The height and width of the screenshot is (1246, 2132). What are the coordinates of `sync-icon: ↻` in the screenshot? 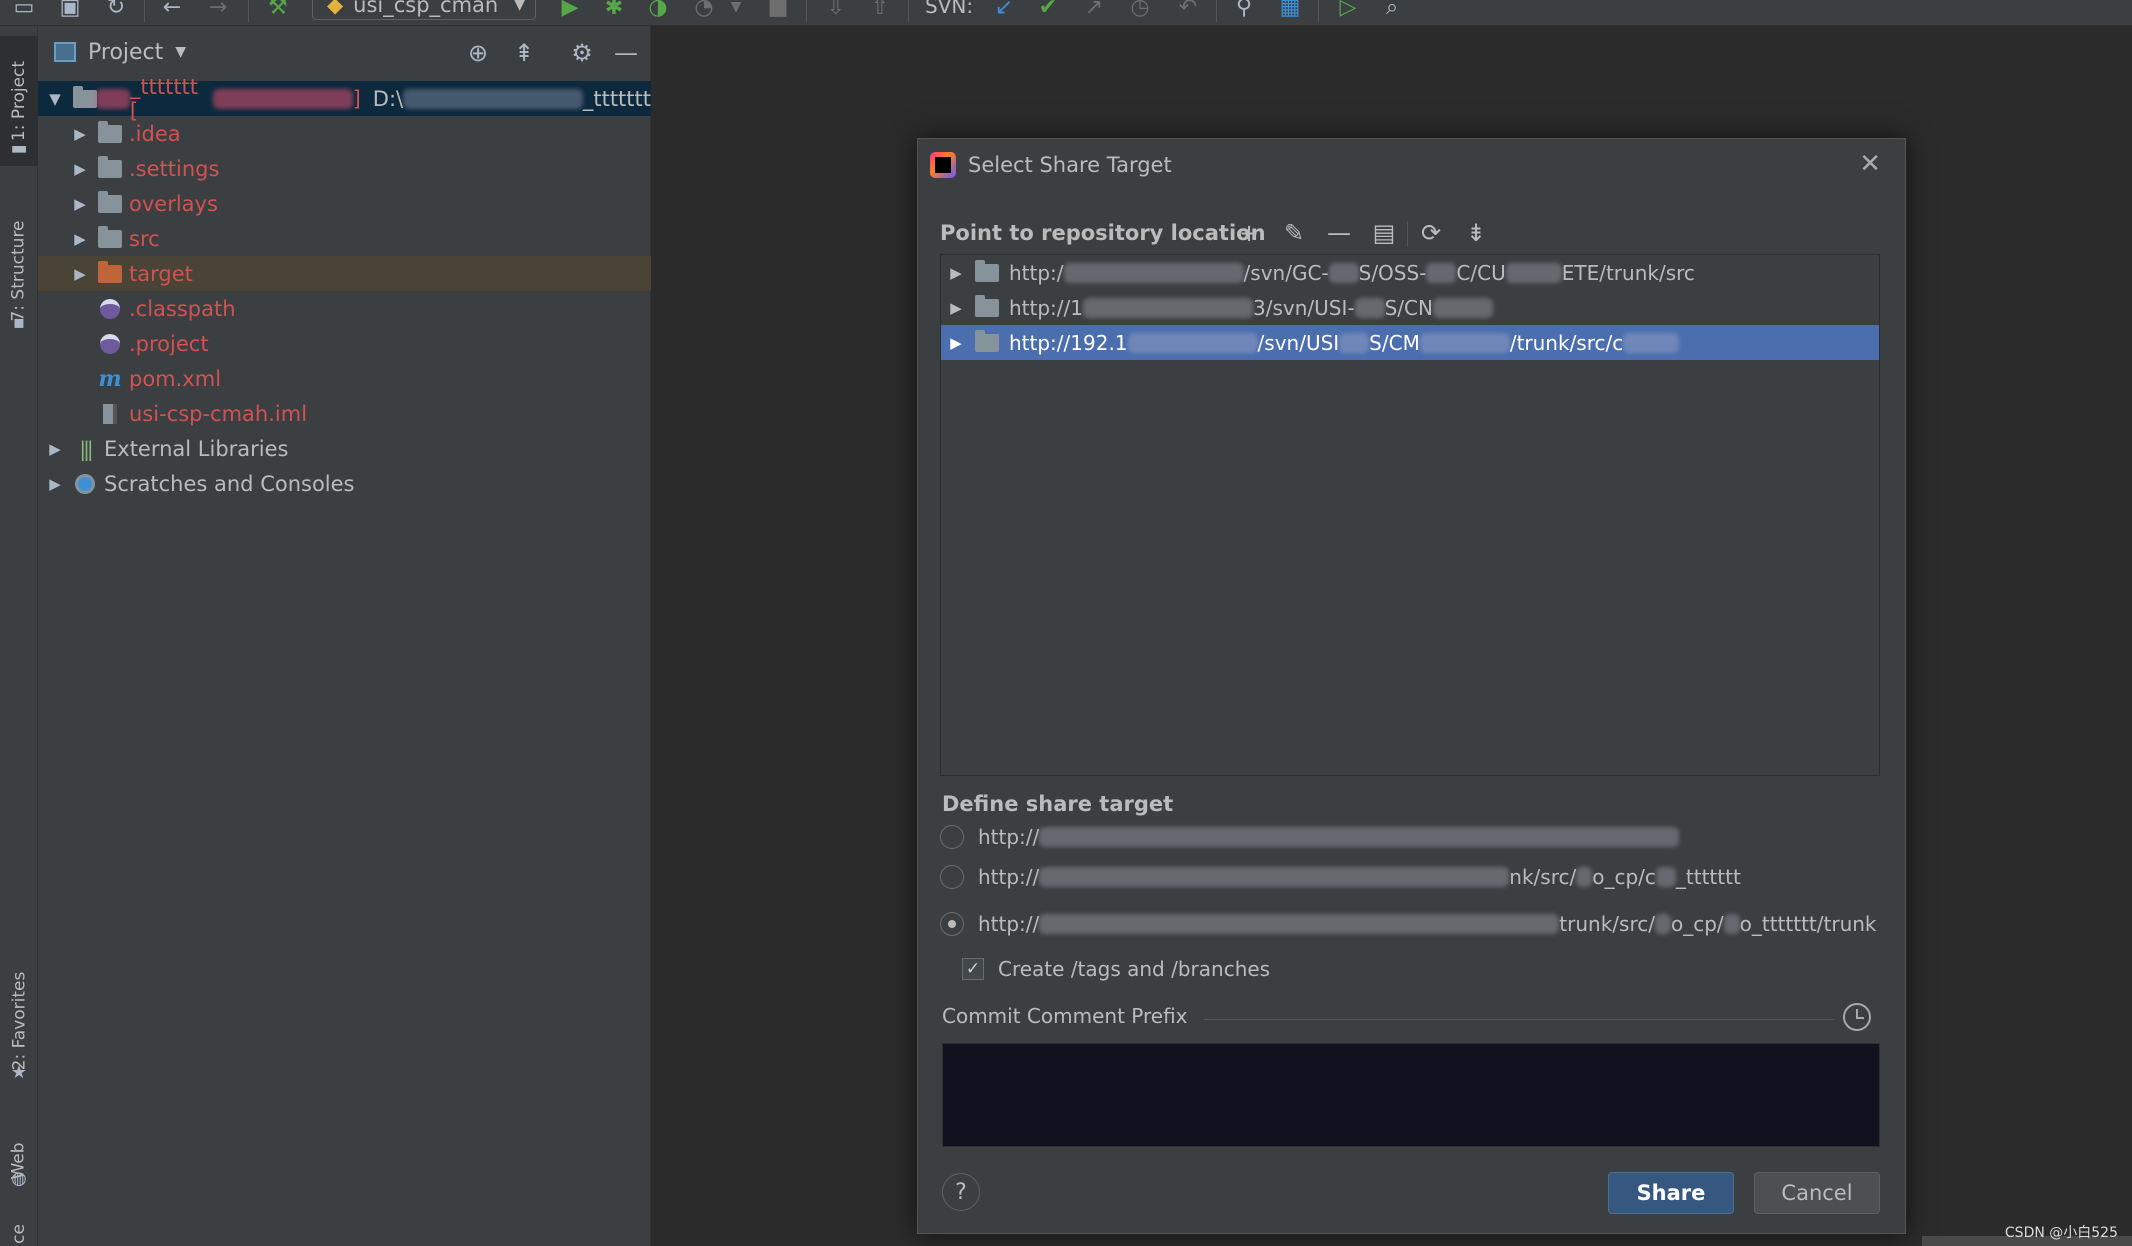 It's located at (116, 10).